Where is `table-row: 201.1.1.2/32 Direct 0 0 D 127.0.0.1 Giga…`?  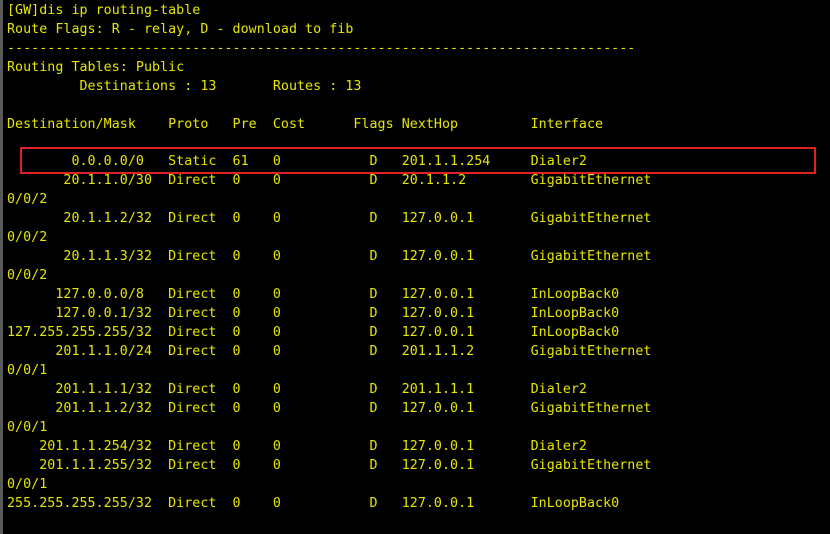 table-row: 201.1.1.2/32 Direct 0 0 D 127.0.0.1 Giga… is located at coordinates (329, 408).